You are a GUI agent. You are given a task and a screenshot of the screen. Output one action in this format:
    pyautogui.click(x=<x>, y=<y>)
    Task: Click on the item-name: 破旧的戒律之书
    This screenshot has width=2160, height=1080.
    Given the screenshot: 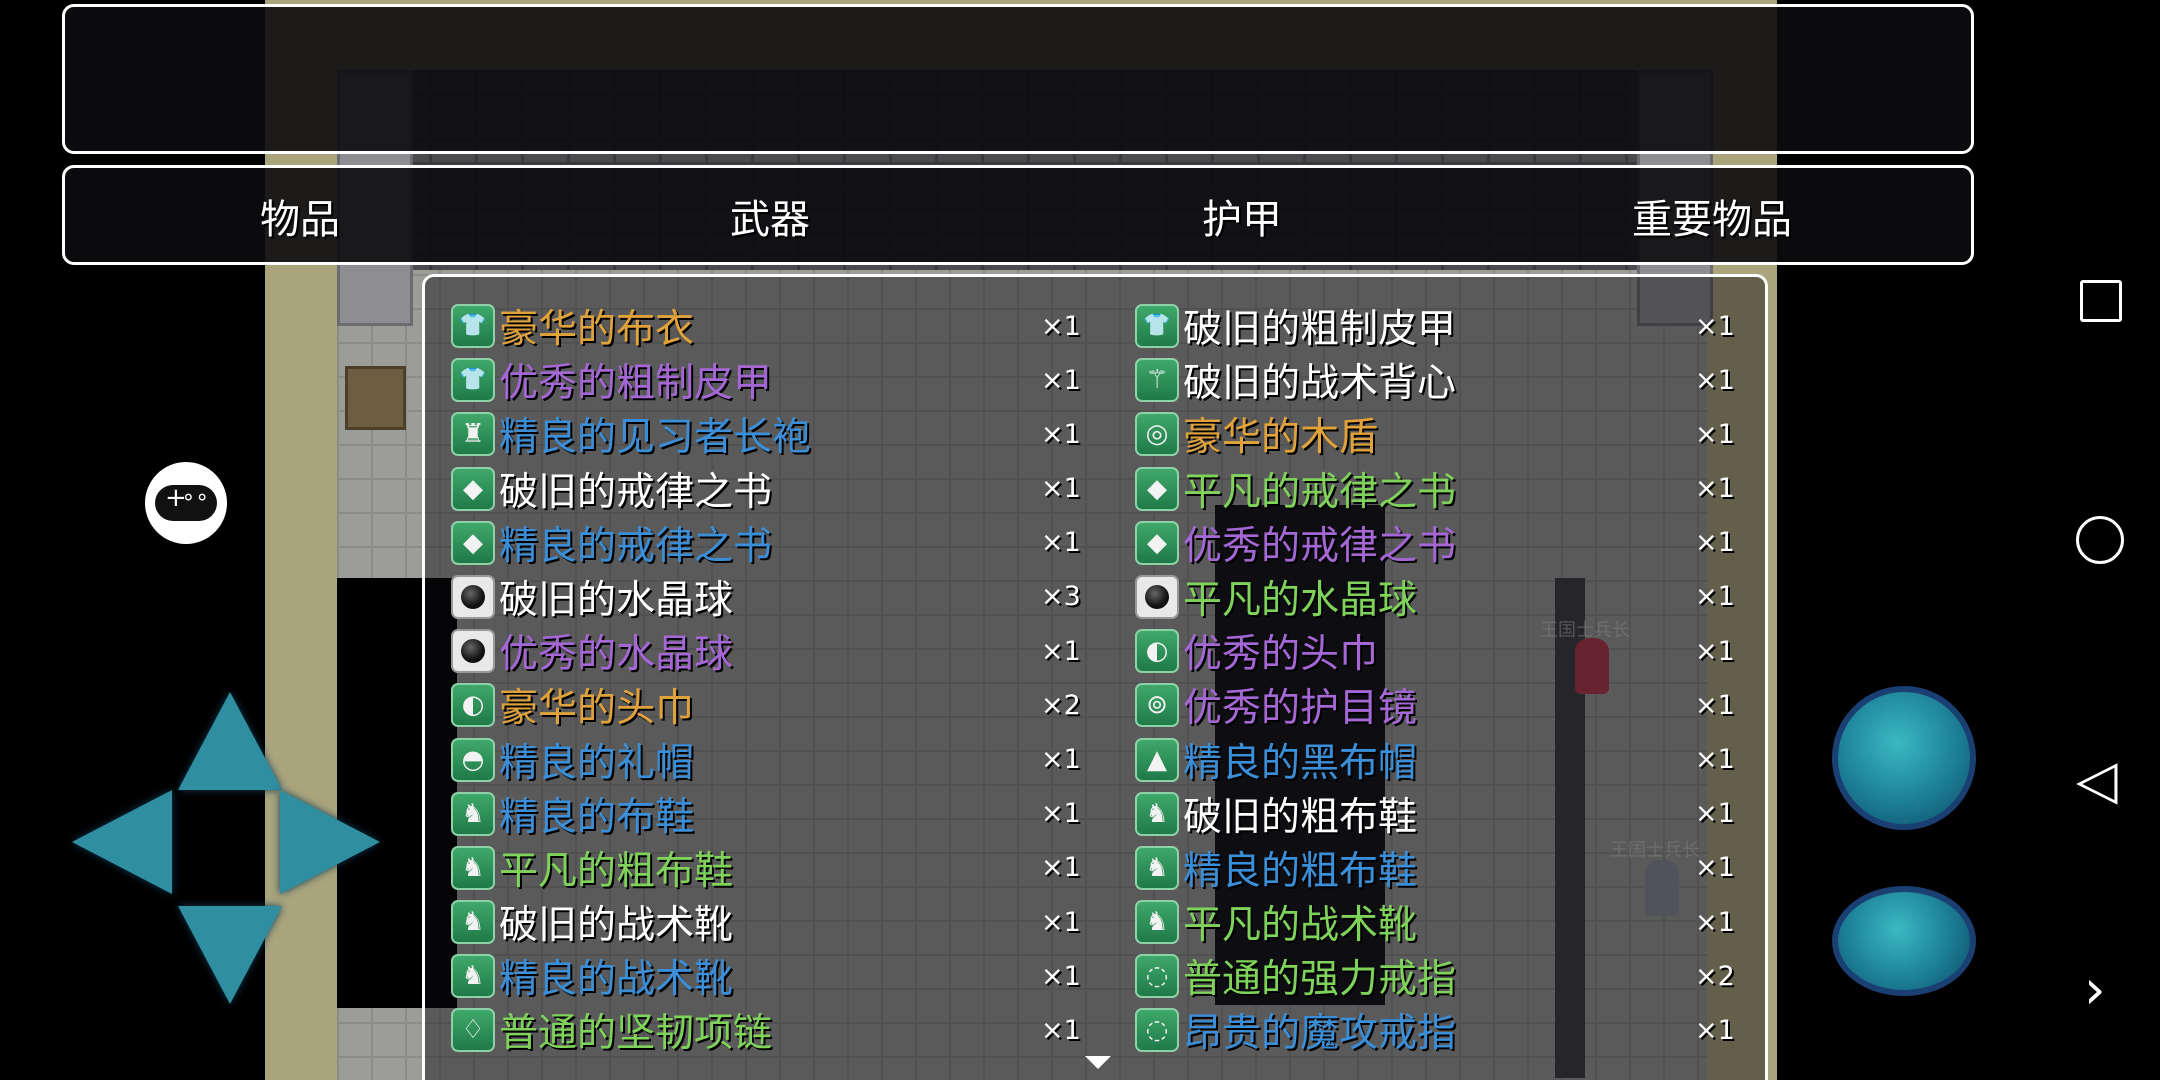 What is the action you would take?
    pyautogui.click(x=636, y=492)
    